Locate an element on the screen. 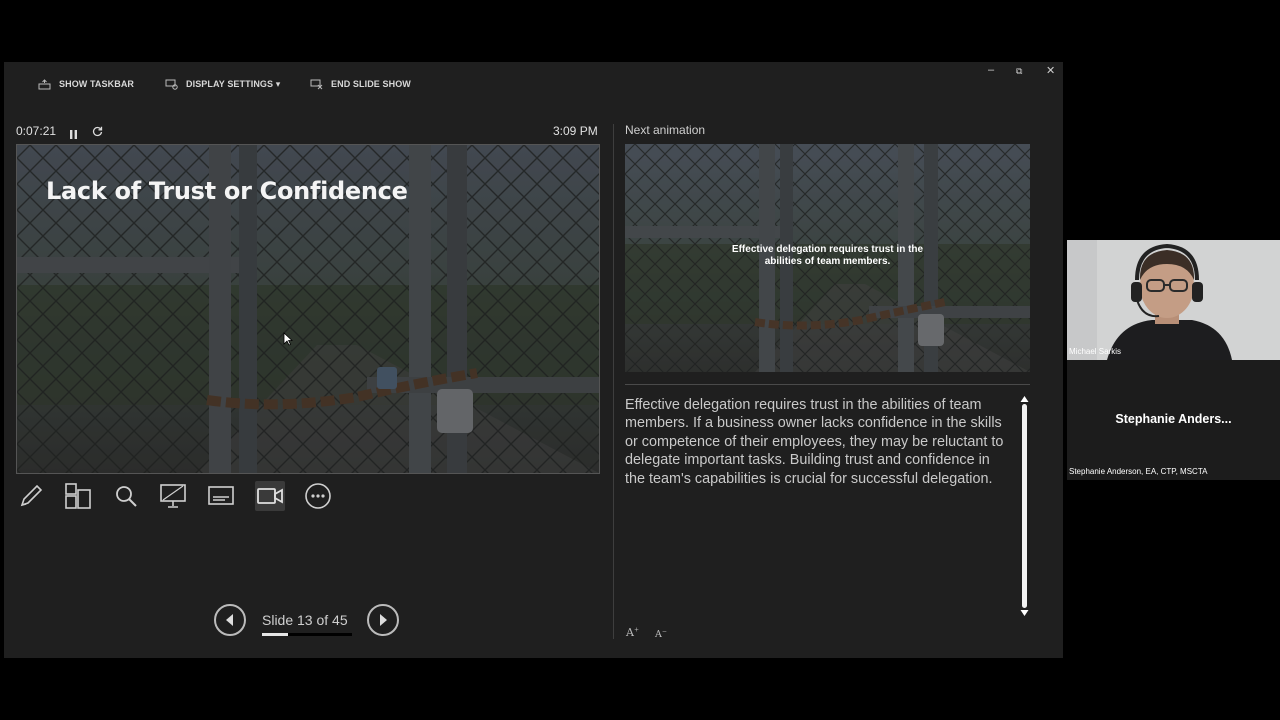 The width and height of the screenshot is (1280, 720). chevron-left-icon is located at coordinates (229, 620).